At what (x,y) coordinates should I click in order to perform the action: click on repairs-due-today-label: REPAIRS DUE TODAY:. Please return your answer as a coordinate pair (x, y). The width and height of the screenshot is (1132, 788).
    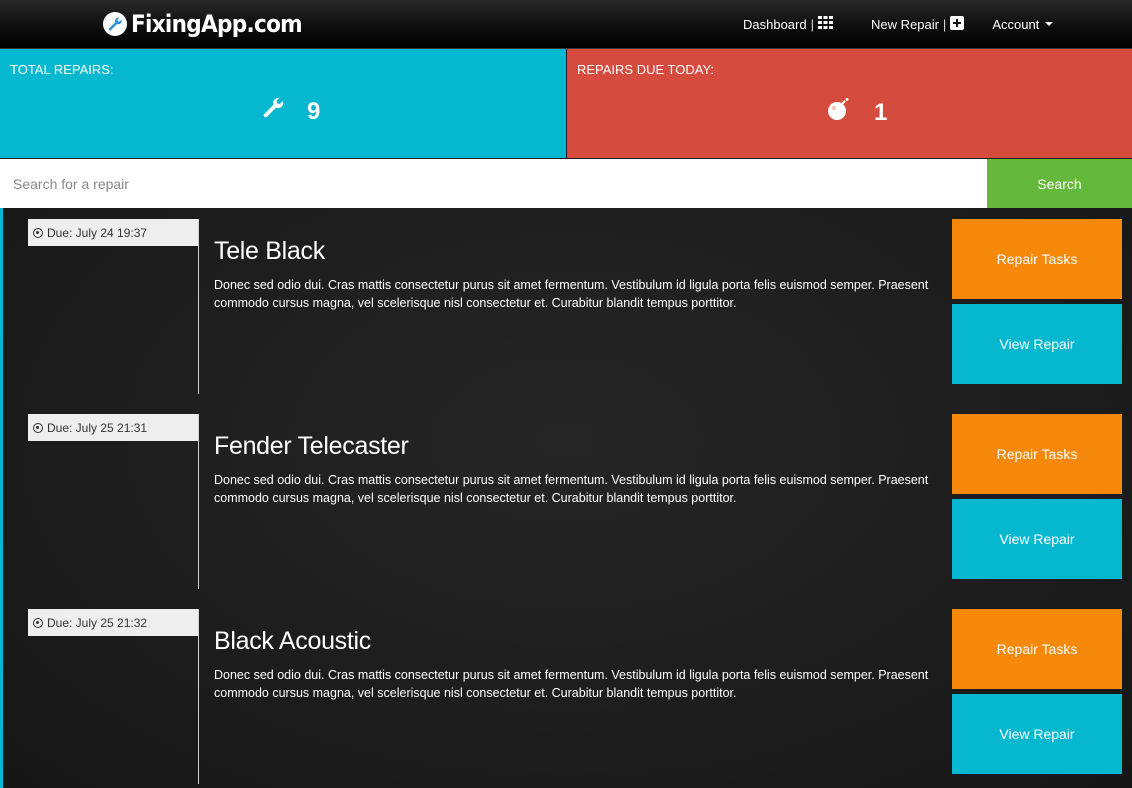
    Looking at the image, I should click on (646, 69).